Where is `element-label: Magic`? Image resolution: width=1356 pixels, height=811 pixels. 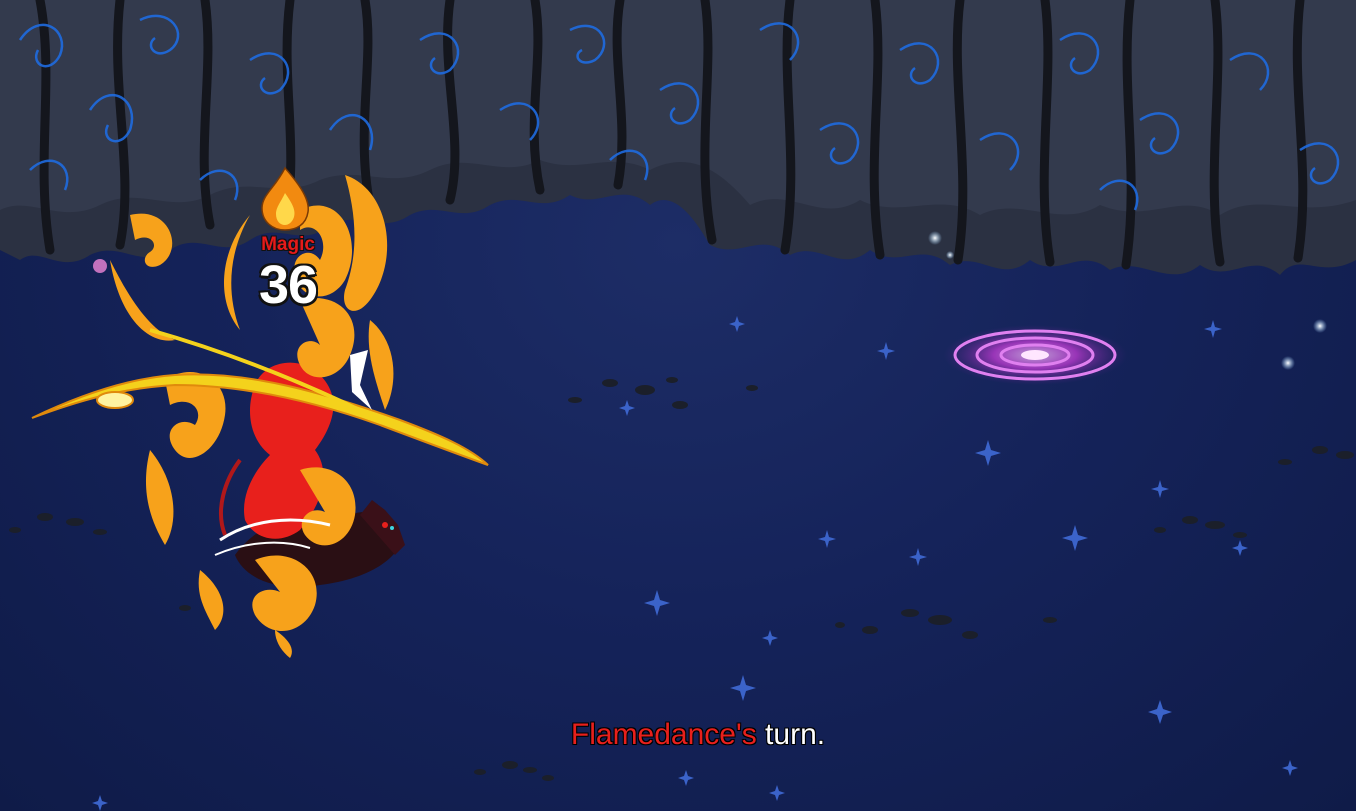 element-label: Magic is located at coordinates (288, 244).